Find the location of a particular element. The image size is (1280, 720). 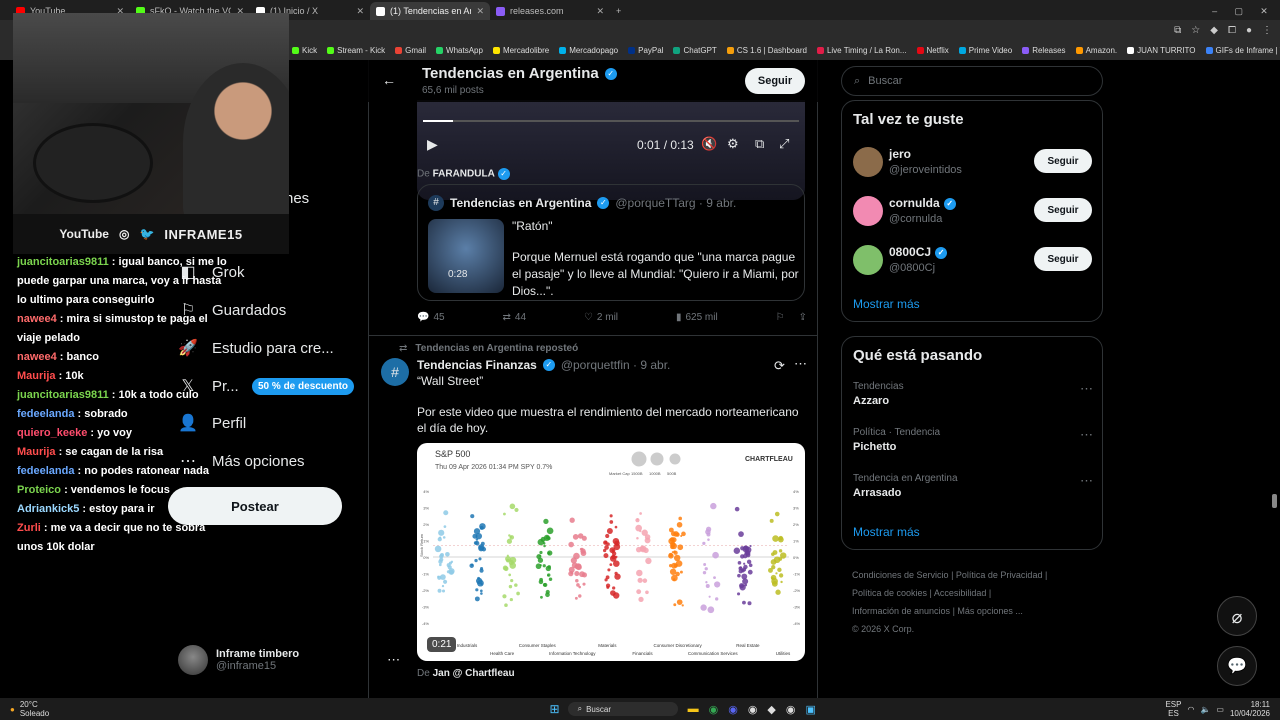

author-avatar: # is located at coordinates (395, 372).